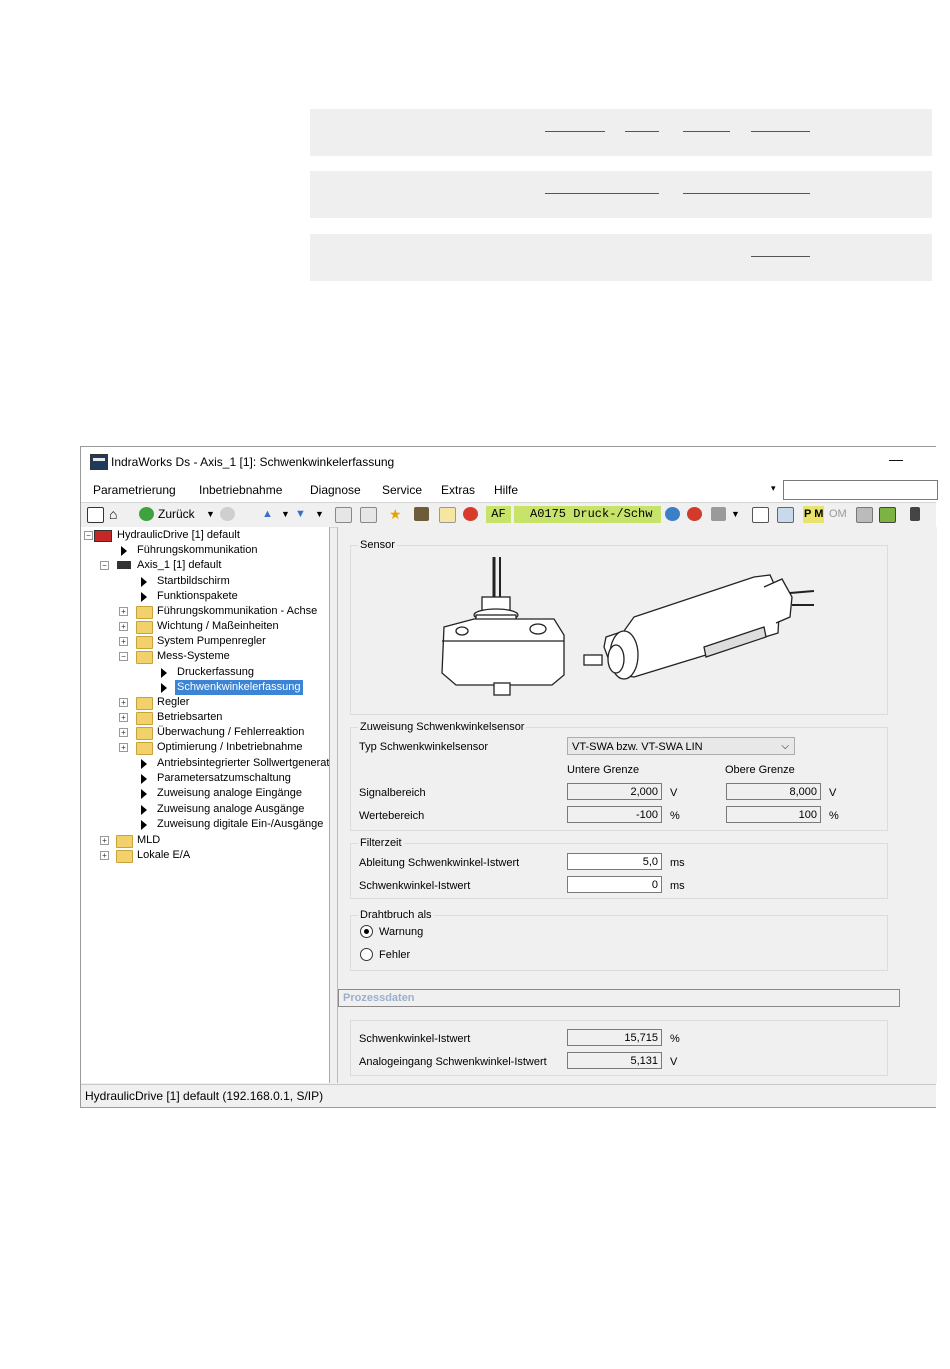 This screenshot has width=950, height=1369. What do you see at coordinates (814, 514) in the screenshot?
I see `pm-button: P M` at bounding box center [814, 514].